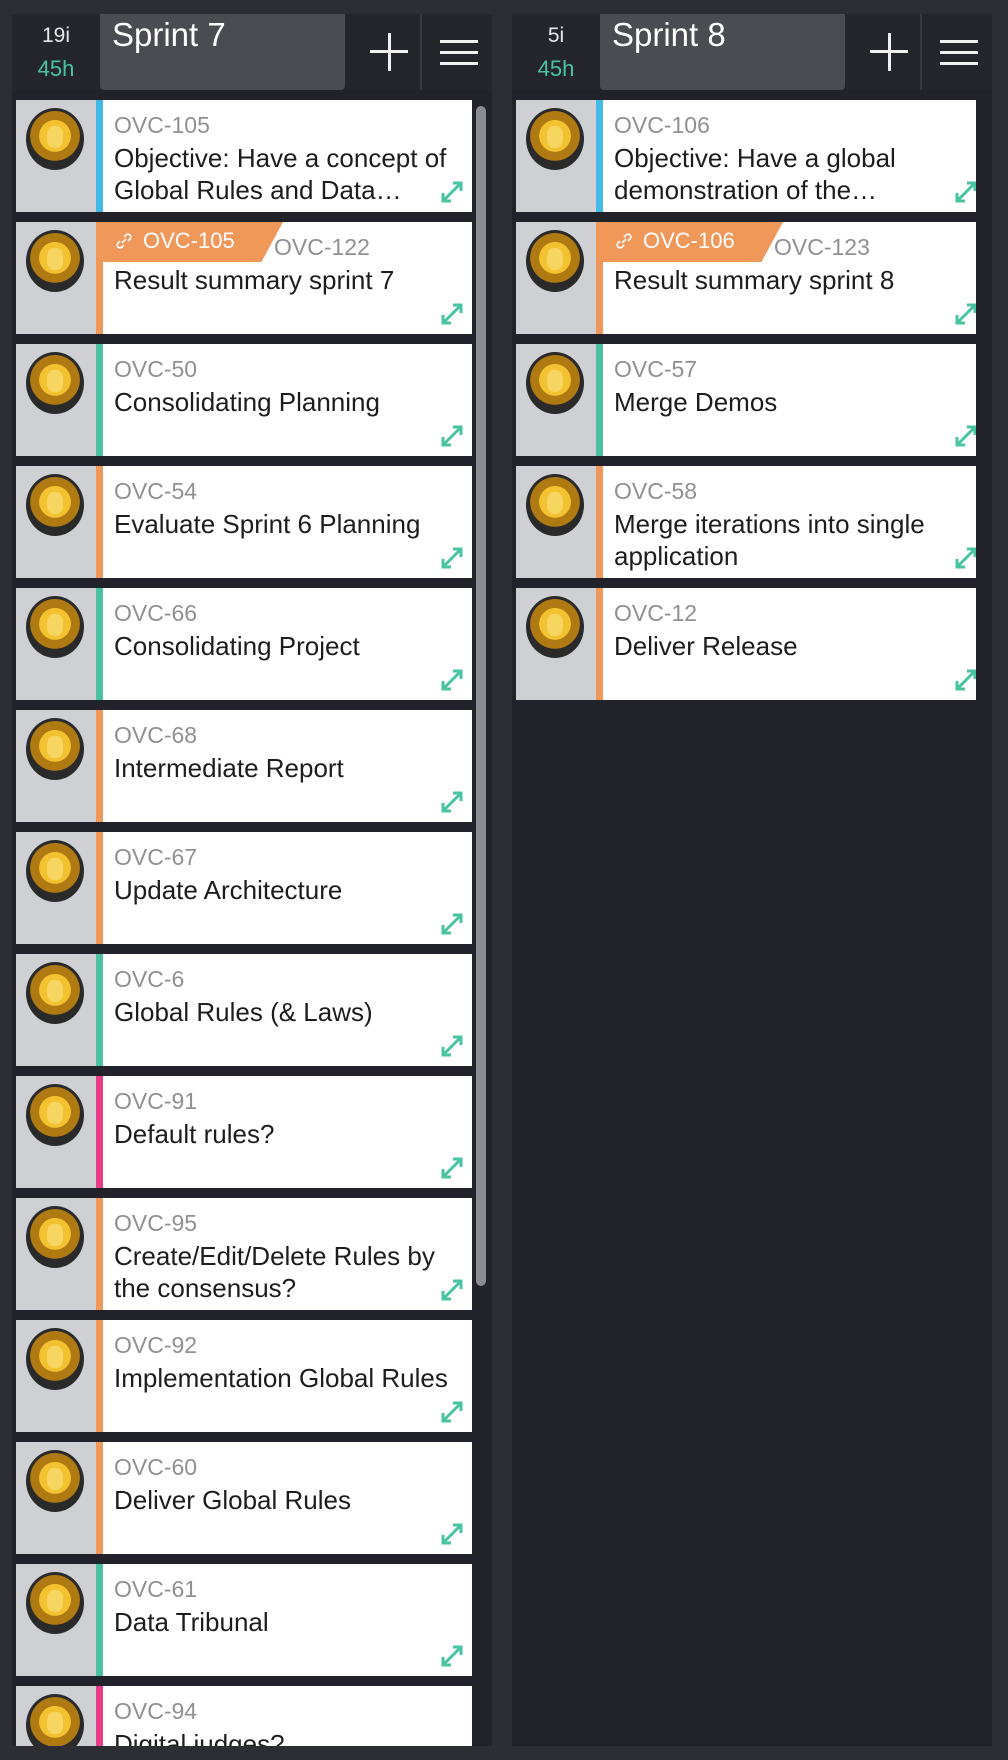  I want to click on issue-key: OVC-57, so click(656, 369).